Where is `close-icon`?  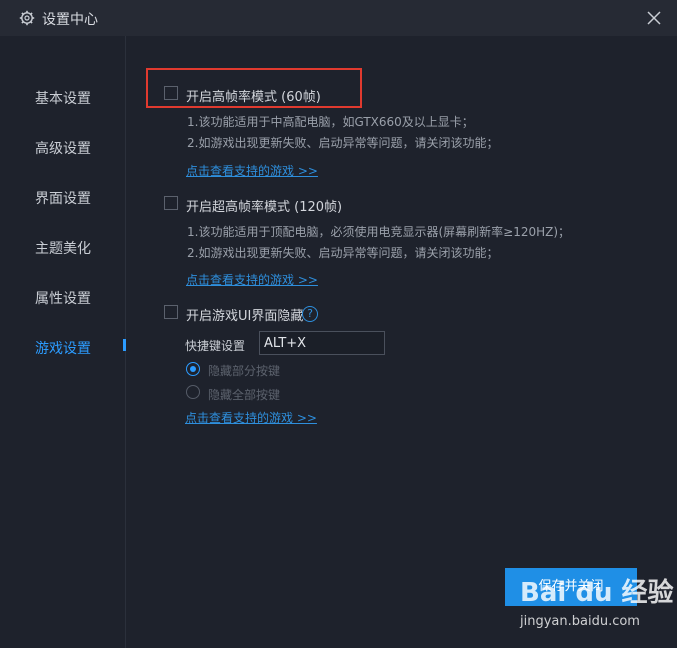 close-icon is located at coordinates (654, 18).